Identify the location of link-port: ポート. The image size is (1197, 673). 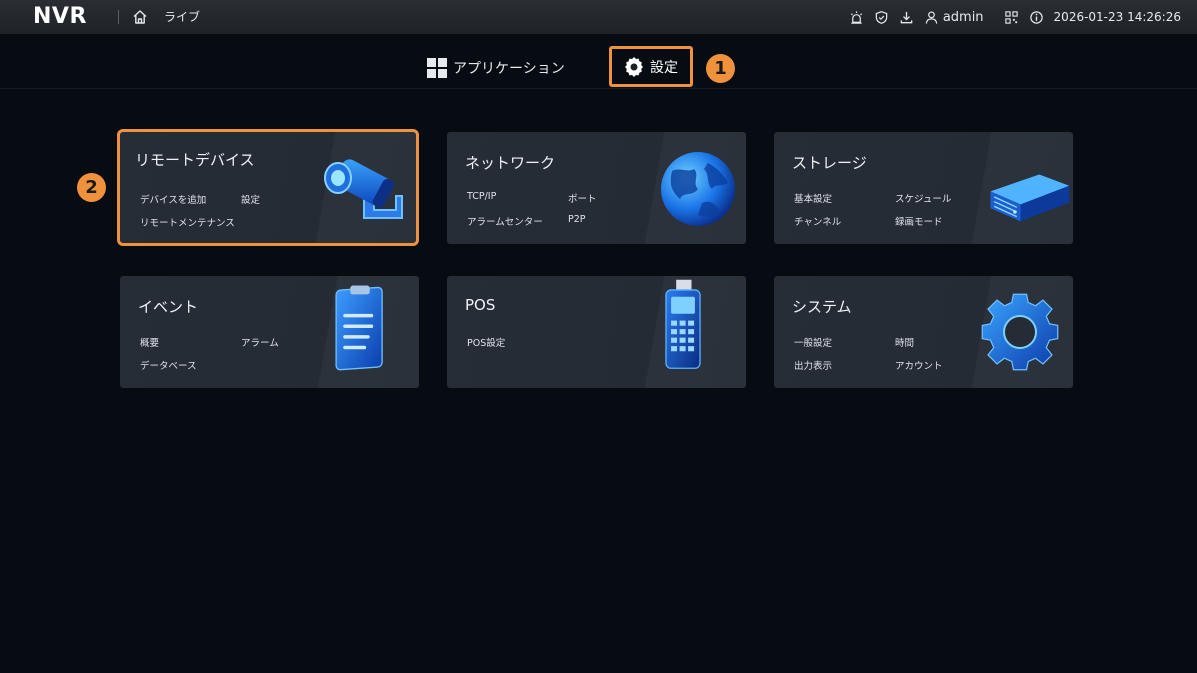
(582, 198).